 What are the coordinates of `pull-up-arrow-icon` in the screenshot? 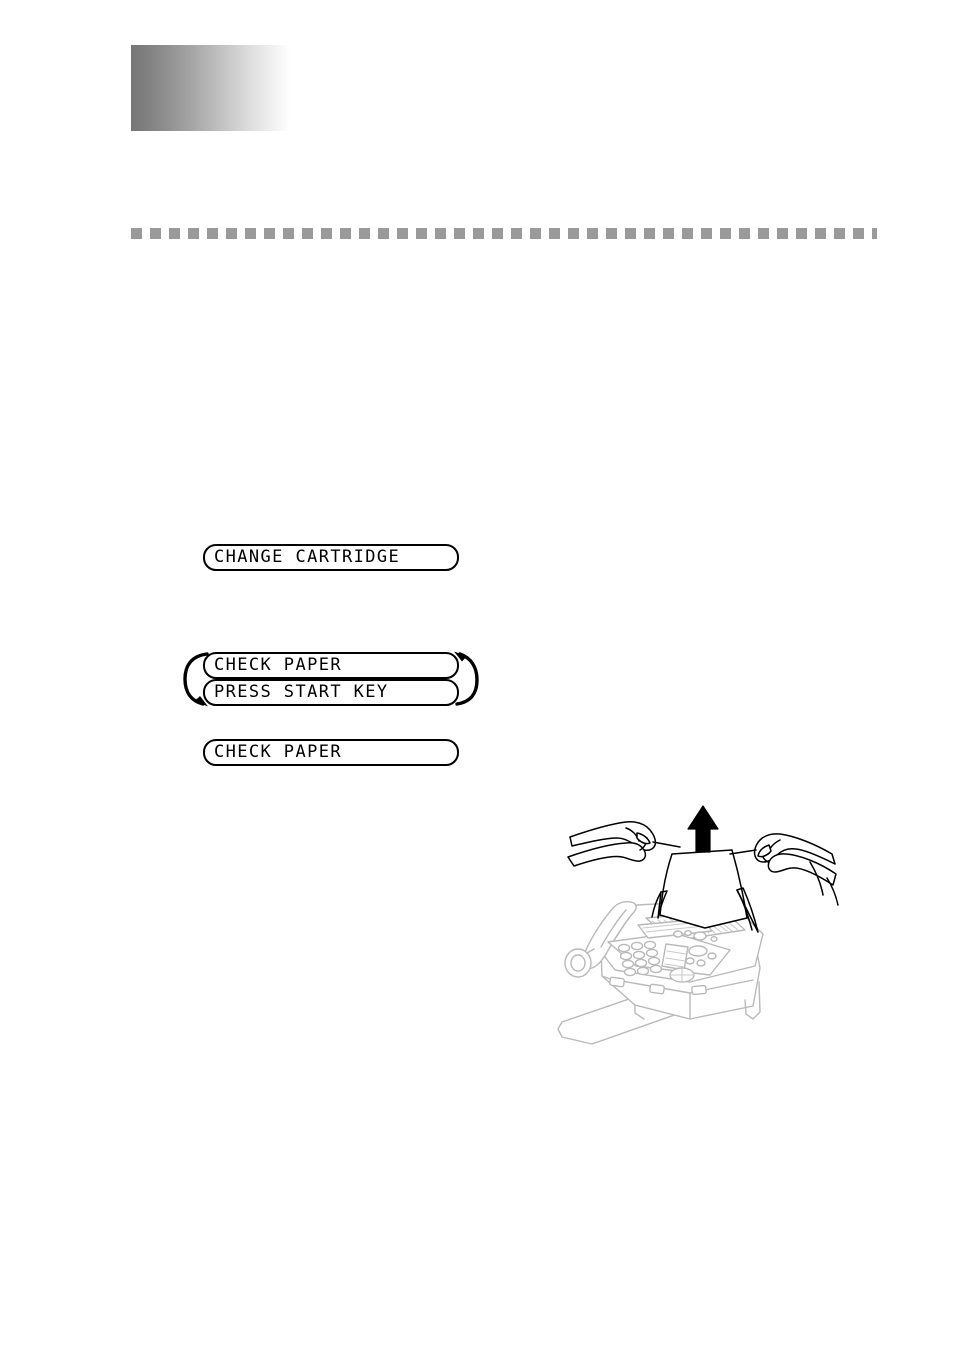 It's located at (703, 829).